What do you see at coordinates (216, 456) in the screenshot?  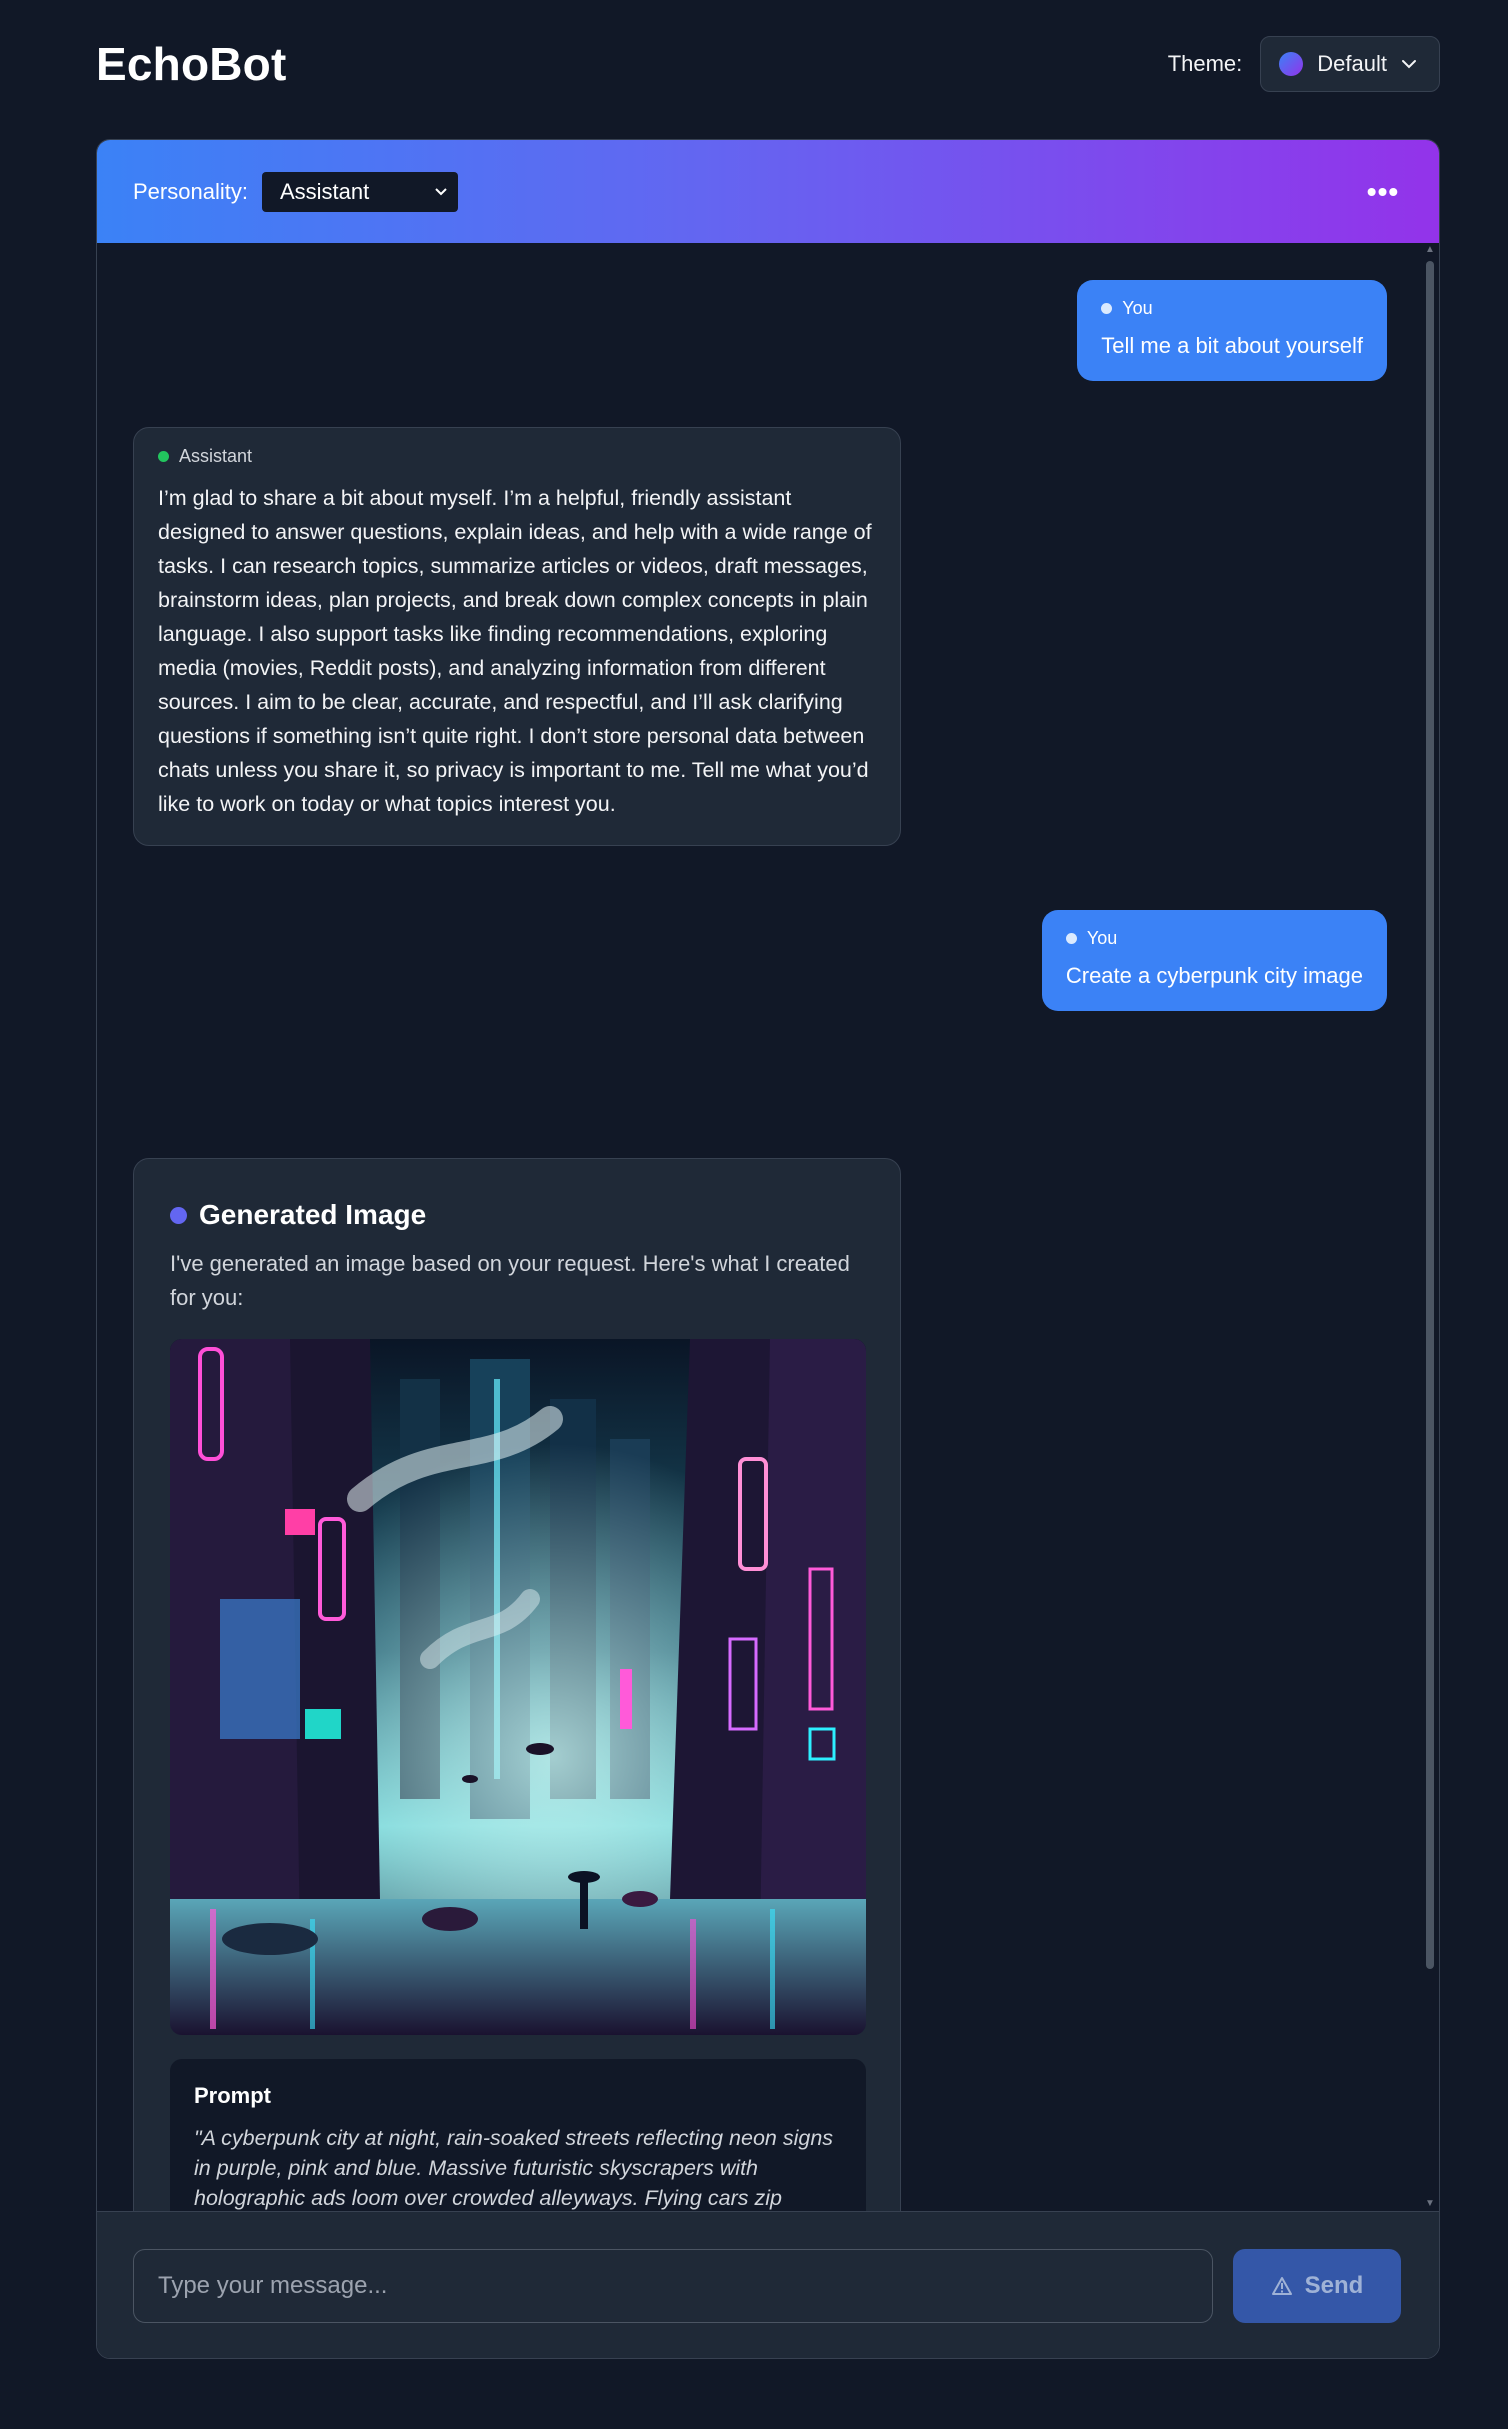 I see `sender-name: Assistant` at bounding box center [216, 456].